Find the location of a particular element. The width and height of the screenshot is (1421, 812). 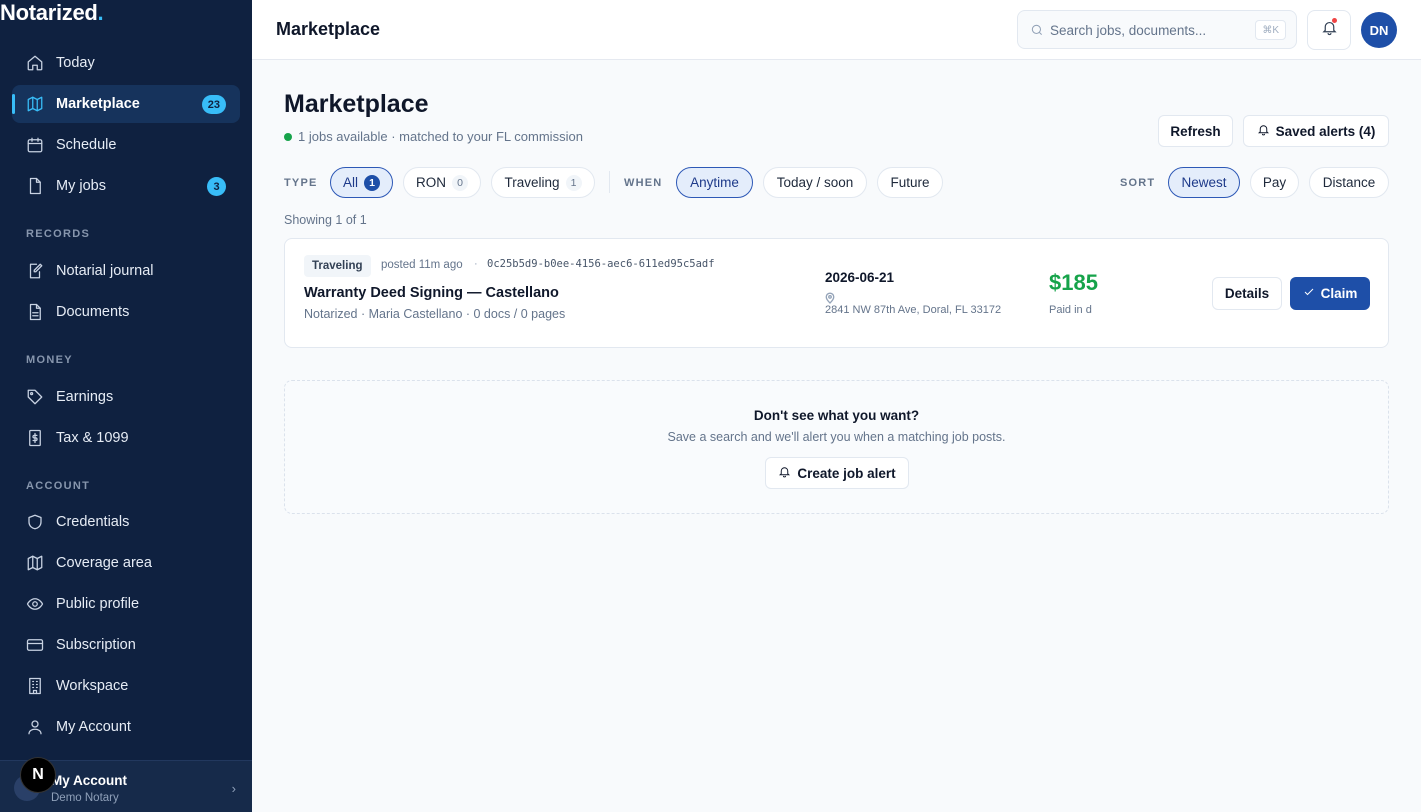

details-button: Details is located at coordinates (1247, 293).